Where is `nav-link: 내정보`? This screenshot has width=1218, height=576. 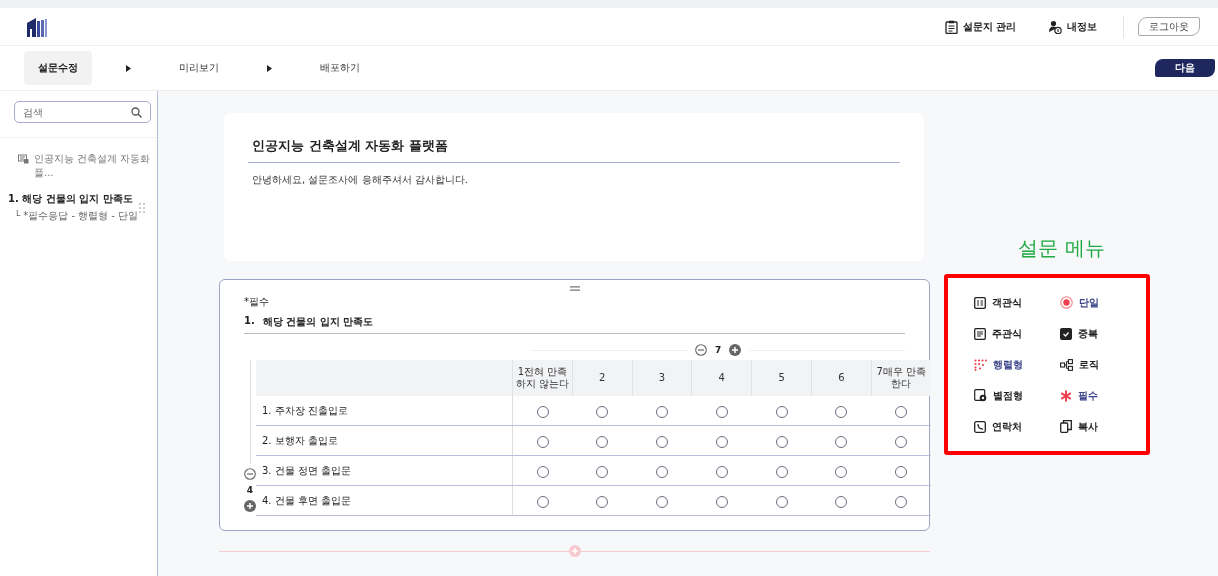 nav-link: 내정보 is located at coordinates (1072, 26).